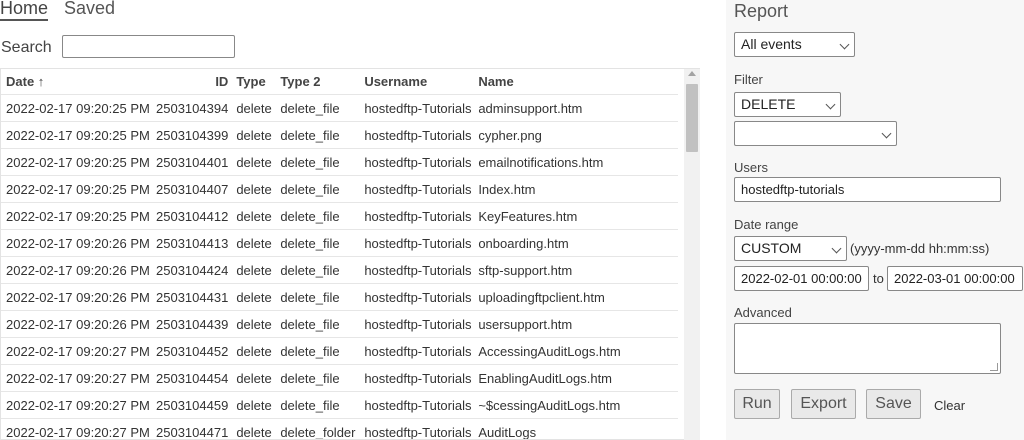 This screenshot has height=440, width=1024. Describe the element at coordinates (836, 248) in the screenshot. I see `chevron-down-icon` at that location.